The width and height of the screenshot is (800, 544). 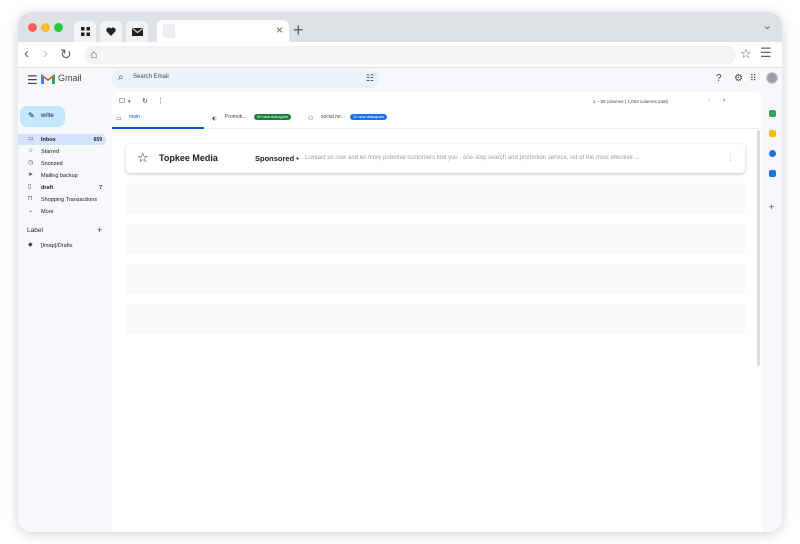 I want to click on favorite-tab, so click(x=111, y=31).